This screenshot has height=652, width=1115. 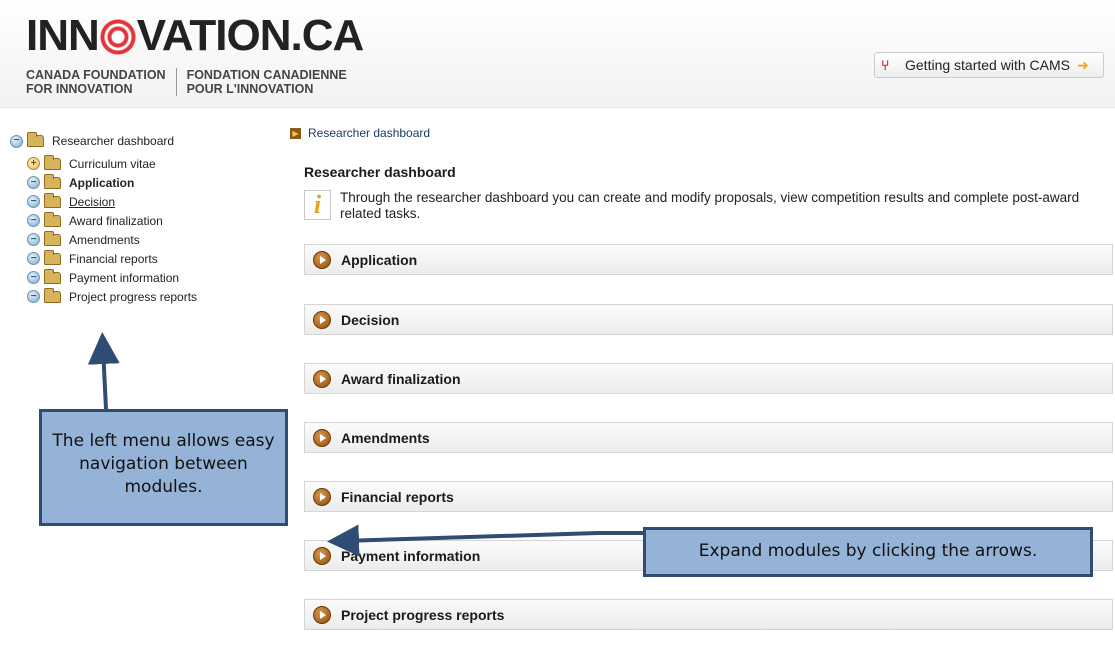 I want to click on callout-right-text: Expand modules by clicking the arrows., so click(x=868, y=551).